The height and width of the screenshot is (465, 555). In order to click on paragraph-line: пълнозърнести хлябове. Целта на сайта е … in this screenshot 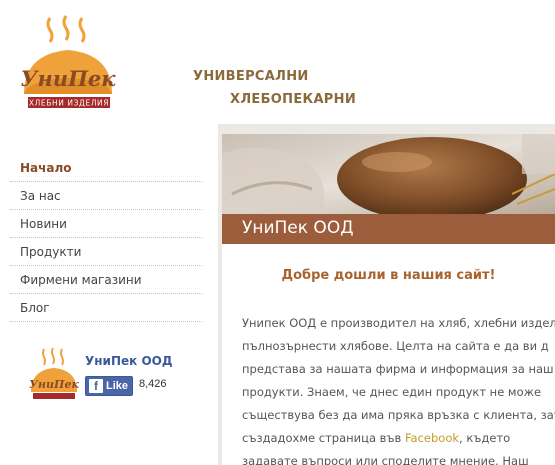, I will do `click(395, 346)`.